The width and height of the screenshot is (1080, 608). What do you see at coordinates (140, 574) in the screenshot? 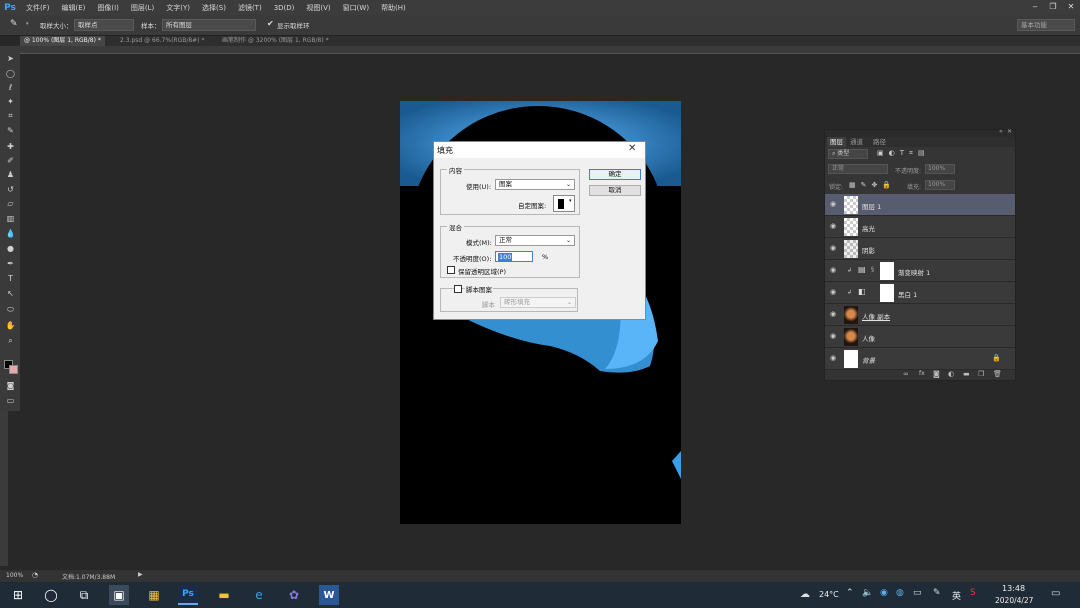
I see `chevron-right-icon: ▶` at bounding box center [140, 574].